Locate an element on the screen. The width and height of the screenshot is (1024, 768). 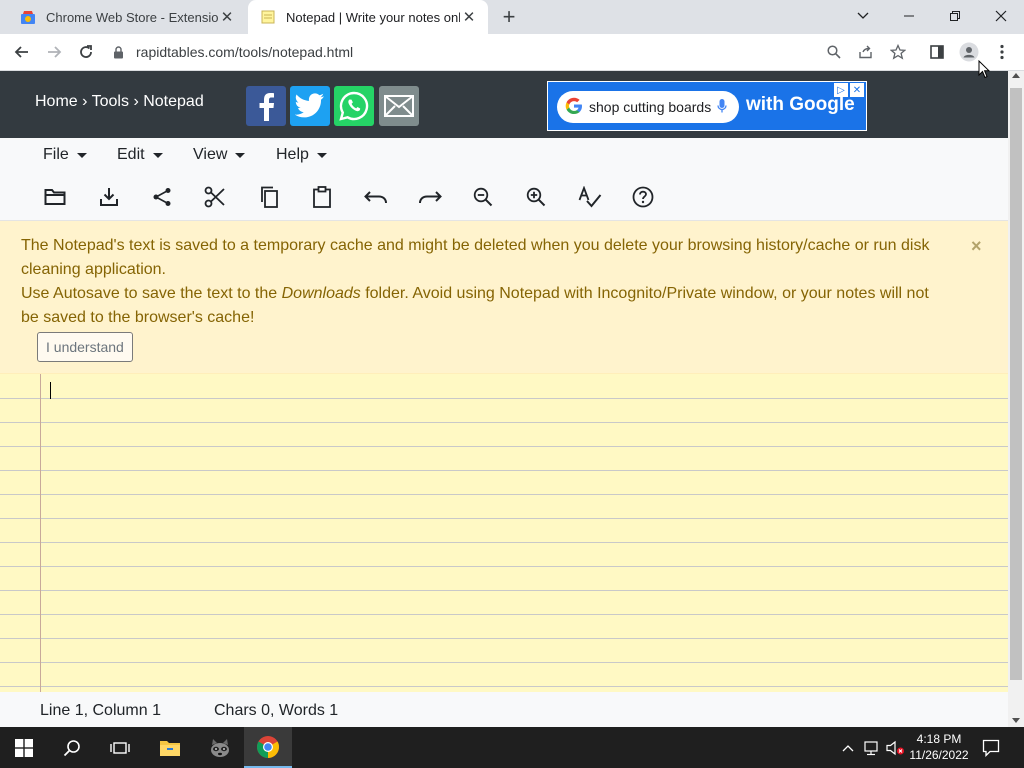
ad-close-icon: ✕ is located at coordinates (857, 90).